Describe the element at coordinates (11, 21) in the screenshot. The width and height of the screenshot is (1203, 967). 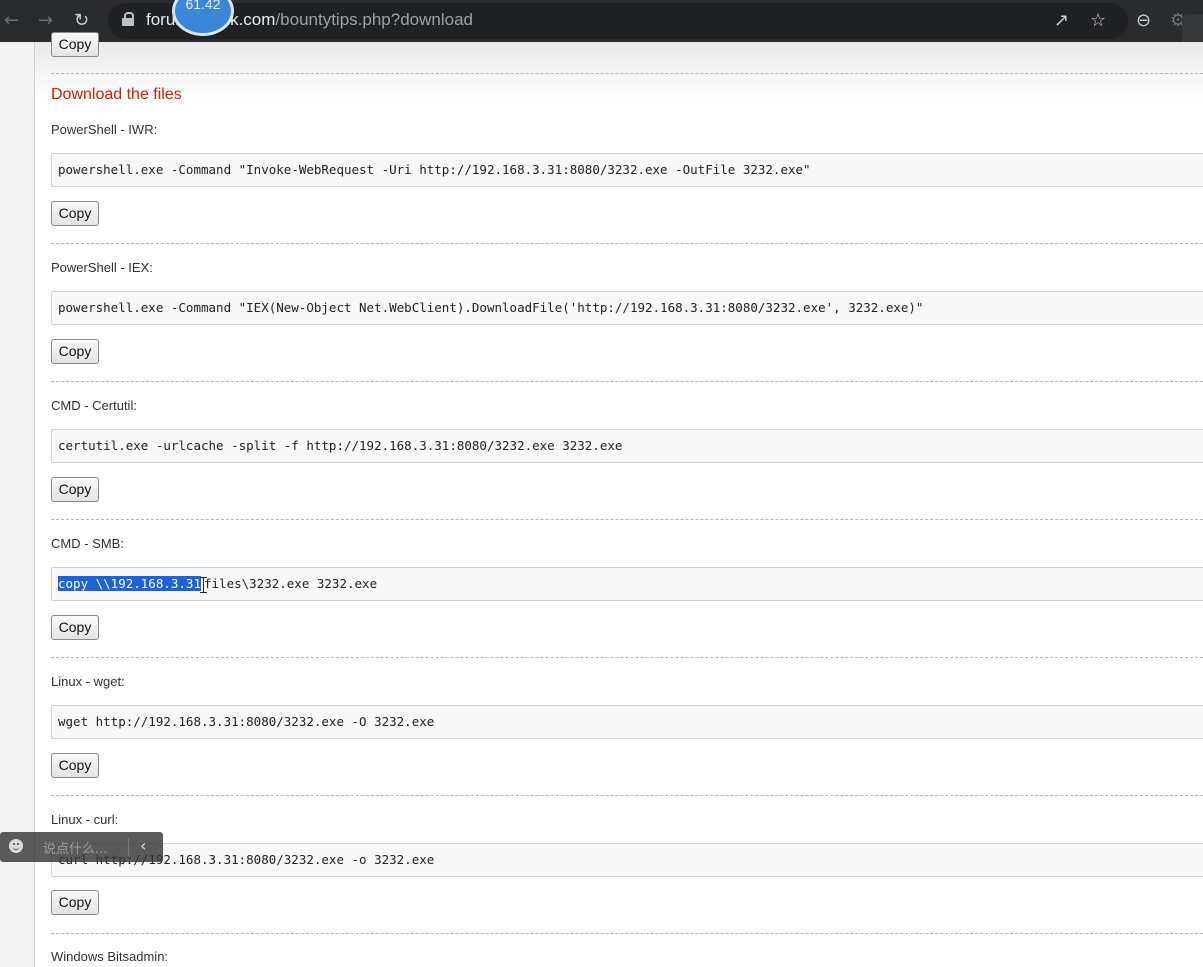
I see `back-arrow-icon: ←` at that location.